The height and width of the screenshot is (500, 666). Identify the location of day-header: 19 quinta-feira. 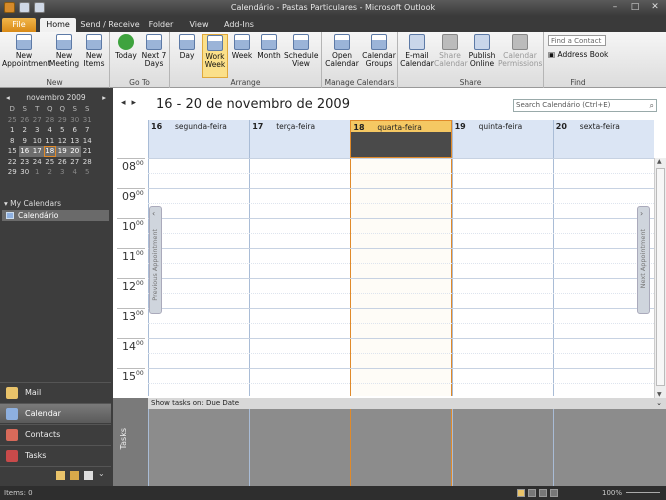
(502, 139).